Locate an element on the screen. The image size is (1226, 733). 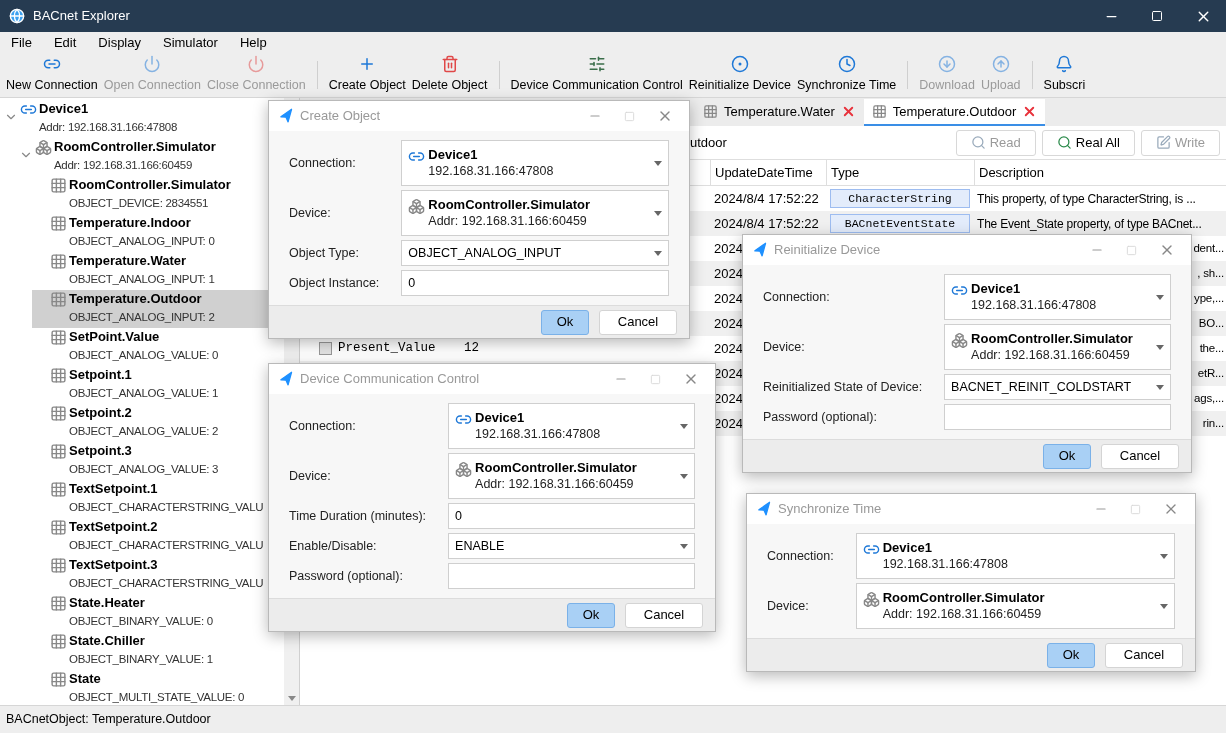
toolbar-button: Create Object is located at coordinates (367, 75).